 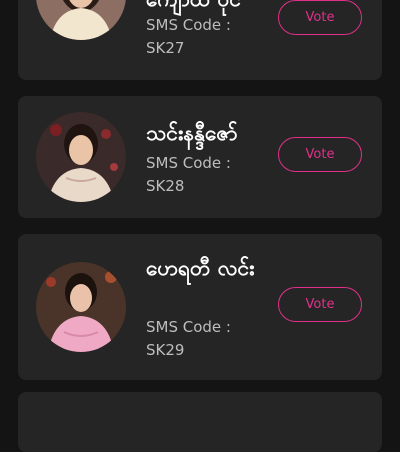 What do you see at coordinates (165, 48) in the screenshot?
I see `sms-code: SK27` at bounding box center [165, 48].